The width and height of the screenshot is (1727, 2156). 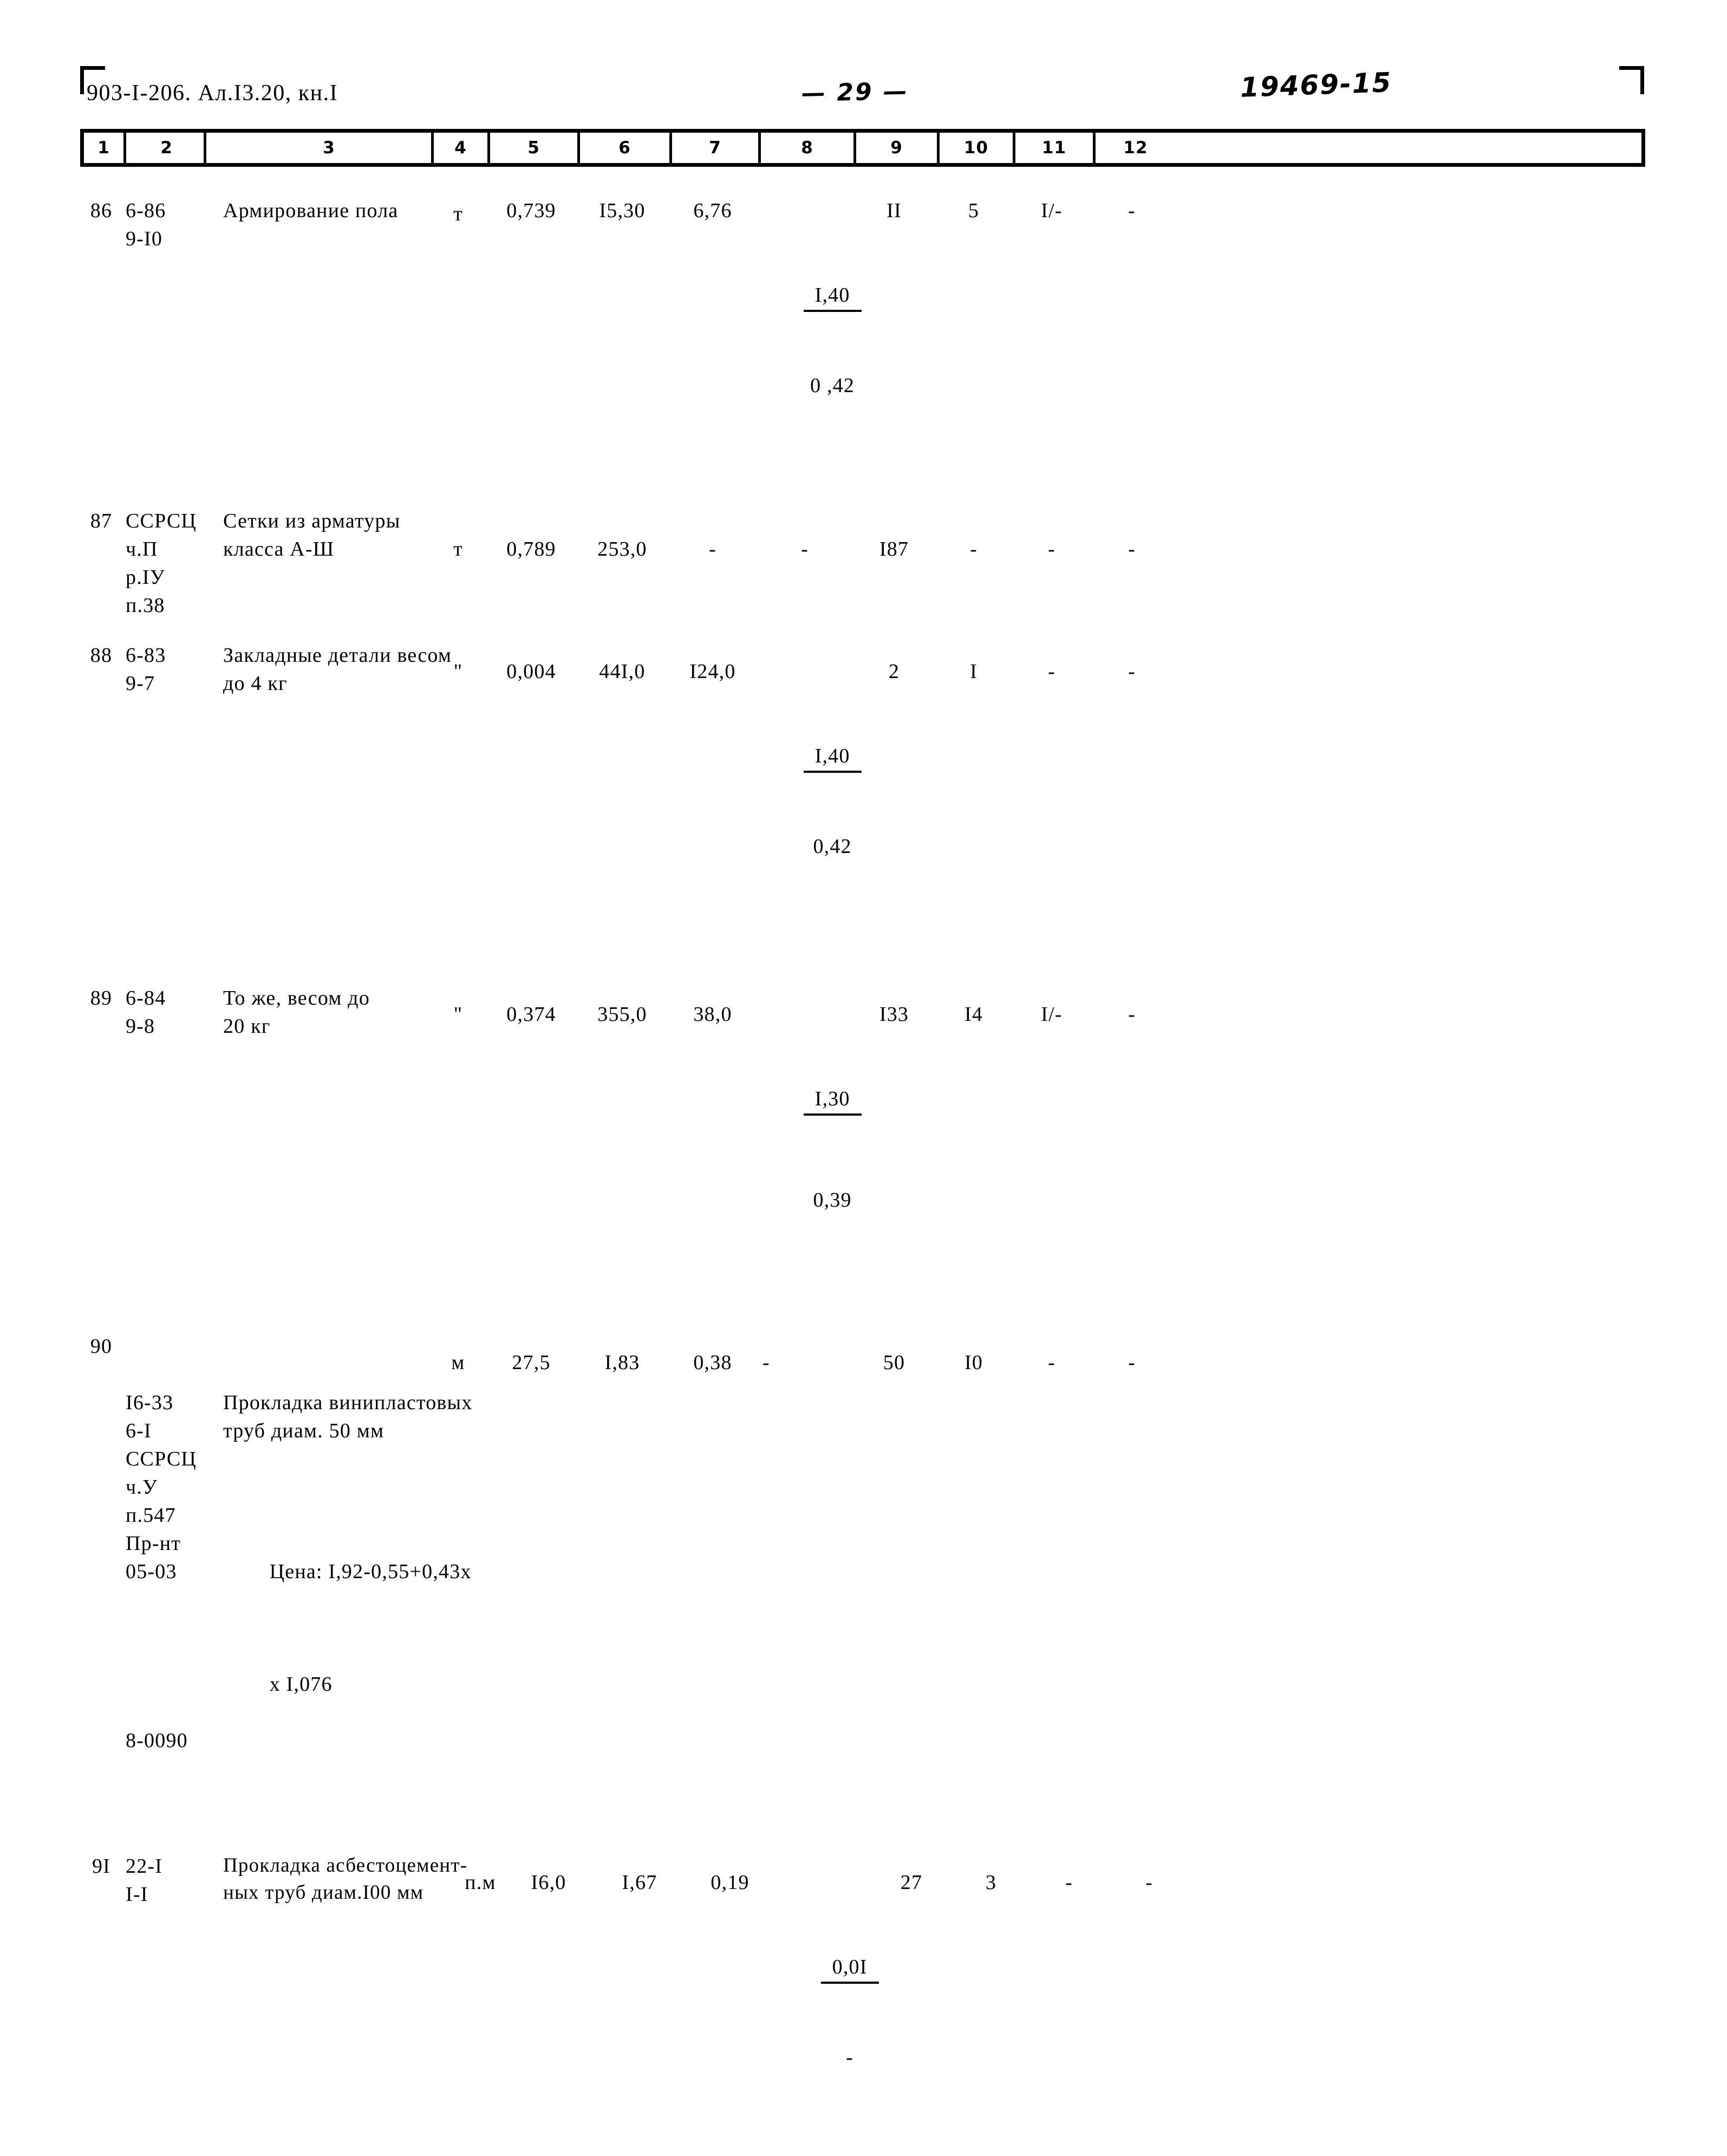 What do you see at coordinates (712, 1014) in the screenshot?
I see `row-col7: 38,0` at bounding box center [712, 1014].